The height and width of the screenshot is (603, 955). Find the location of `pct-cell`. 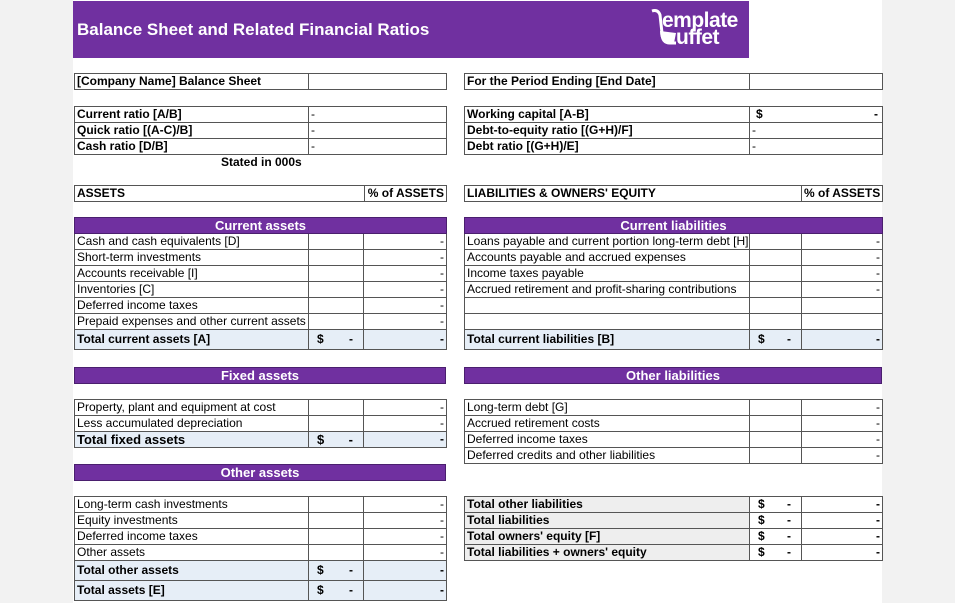

pct-cell is located at coordinates (842, 305).